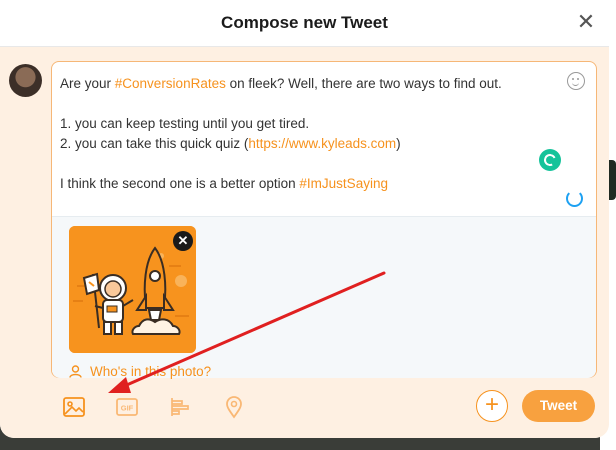  Describe the element at coordinates (87, 83) in the screenshot. I see `text-segment: Are your` at that location.